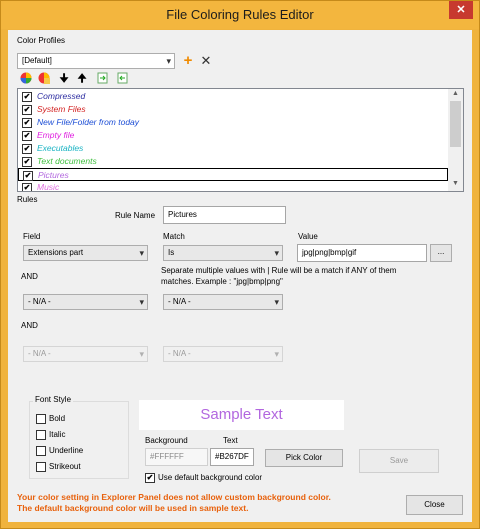 This screenshot has width=480, height=529. What do you see at coordinates (82, 79) in the screenshot?
I see `arrow-up-icon: 🠉` at bounding box center [82, 79].